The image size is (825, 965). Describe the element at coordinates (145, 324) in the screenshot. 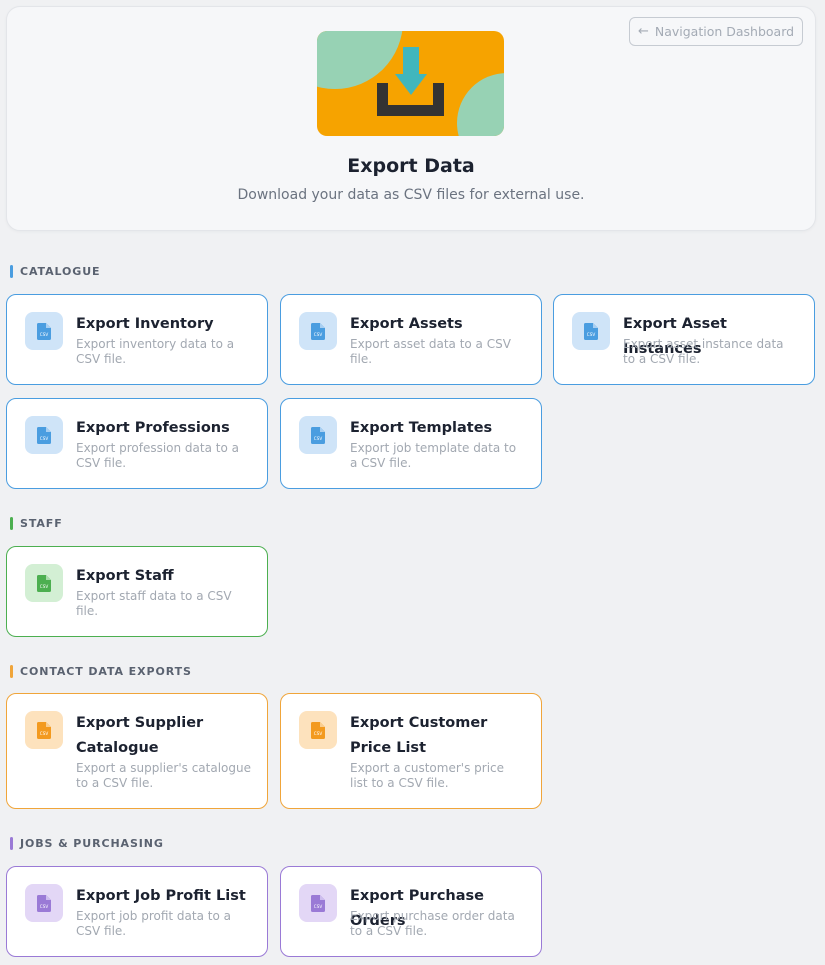

I see `card-title: Export Inventory` at that location.